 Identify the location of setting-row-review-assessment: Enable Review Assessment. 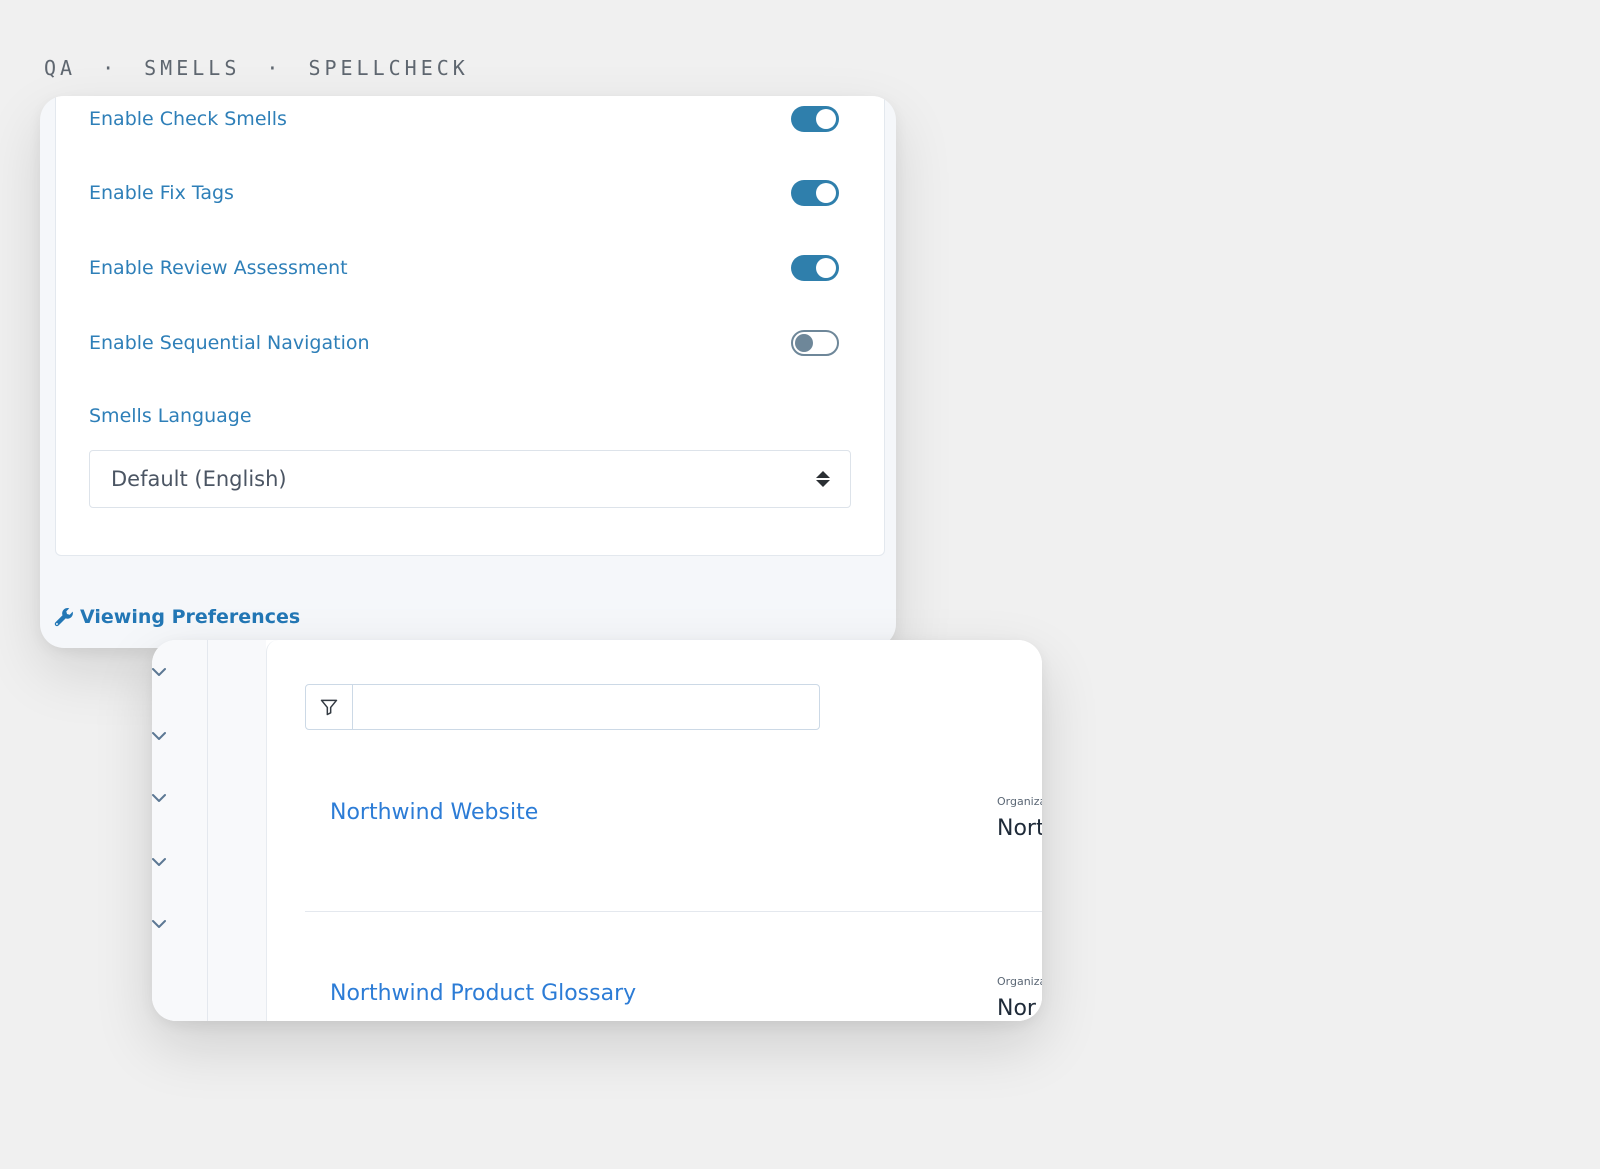
(464, 268).